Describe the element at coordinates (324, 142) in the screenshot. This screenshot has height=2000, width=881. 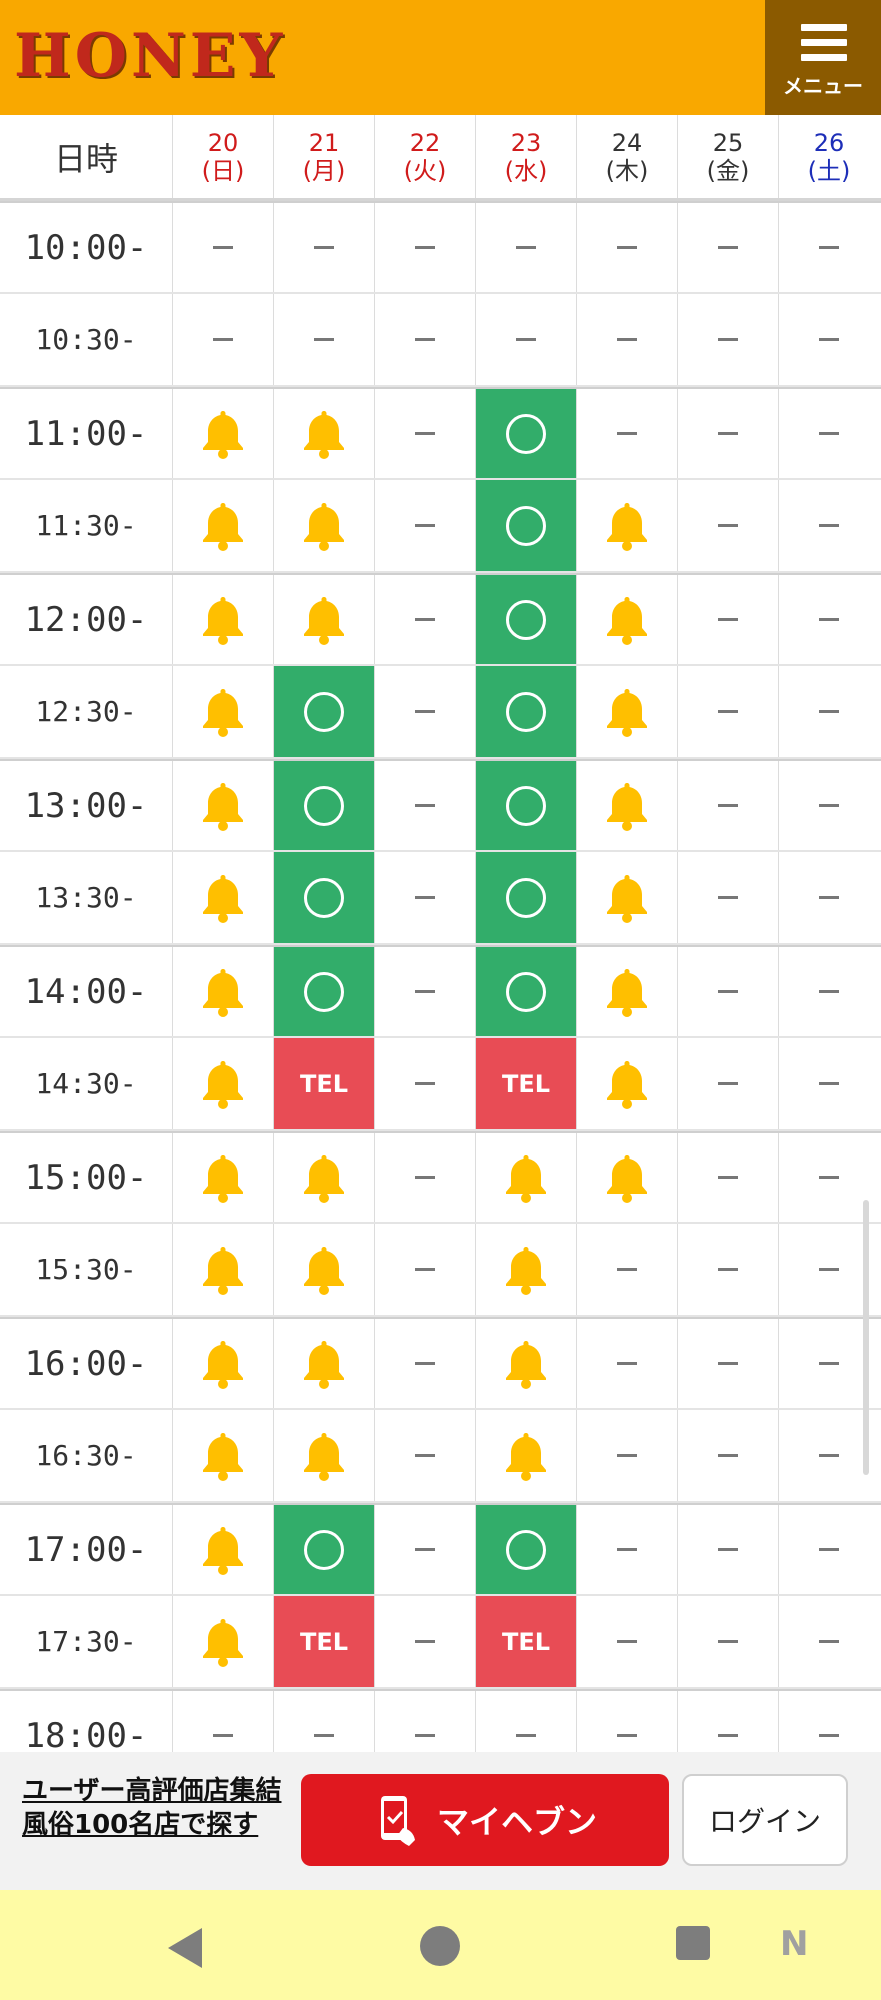
I see `day-date: 21` at that location.